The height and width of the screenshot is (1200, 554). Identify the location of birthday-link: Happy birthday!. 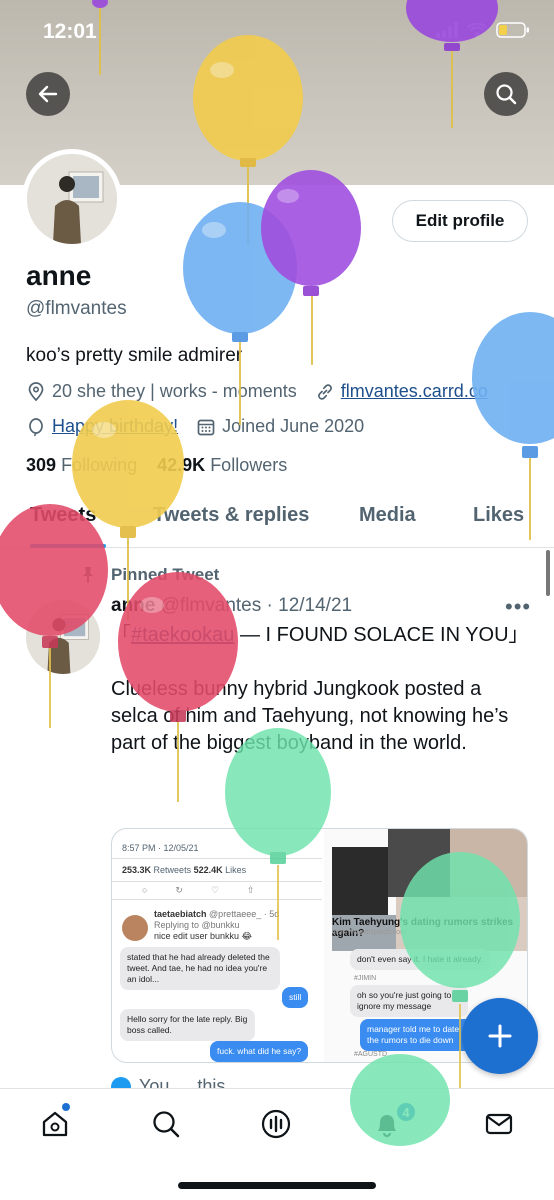
(115, 426).